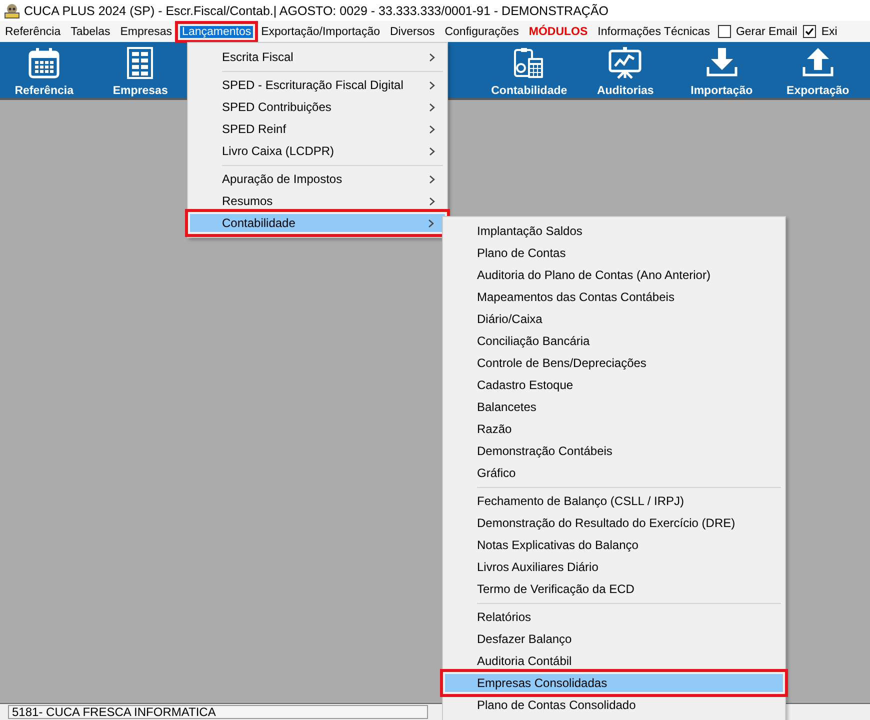 The height and width of the screenshot is (720, 870). What do you see at coordinates (614, 589) in the screenshot?
I see `menu-item: Termo de Verificação da ECD` at bounding box center [614, 589].